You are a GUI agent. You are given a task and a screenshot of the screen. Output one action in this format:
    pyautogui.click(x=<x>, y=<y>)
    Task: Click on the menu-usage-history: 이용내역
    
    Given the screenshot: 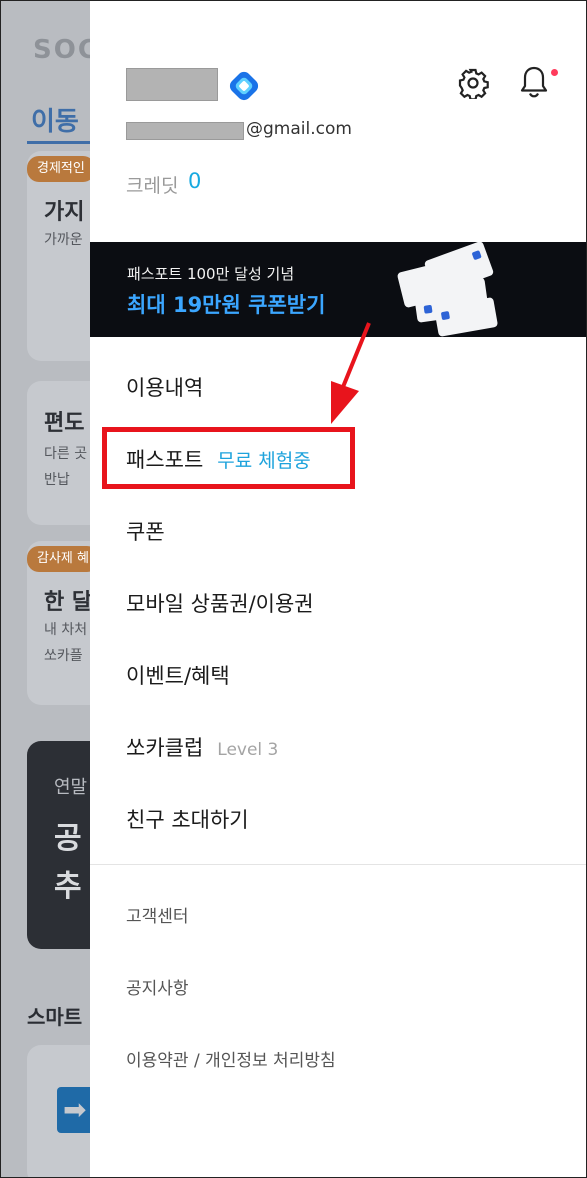 What is the action you would take?
    pyautogui.click(x=164, y=387)
    